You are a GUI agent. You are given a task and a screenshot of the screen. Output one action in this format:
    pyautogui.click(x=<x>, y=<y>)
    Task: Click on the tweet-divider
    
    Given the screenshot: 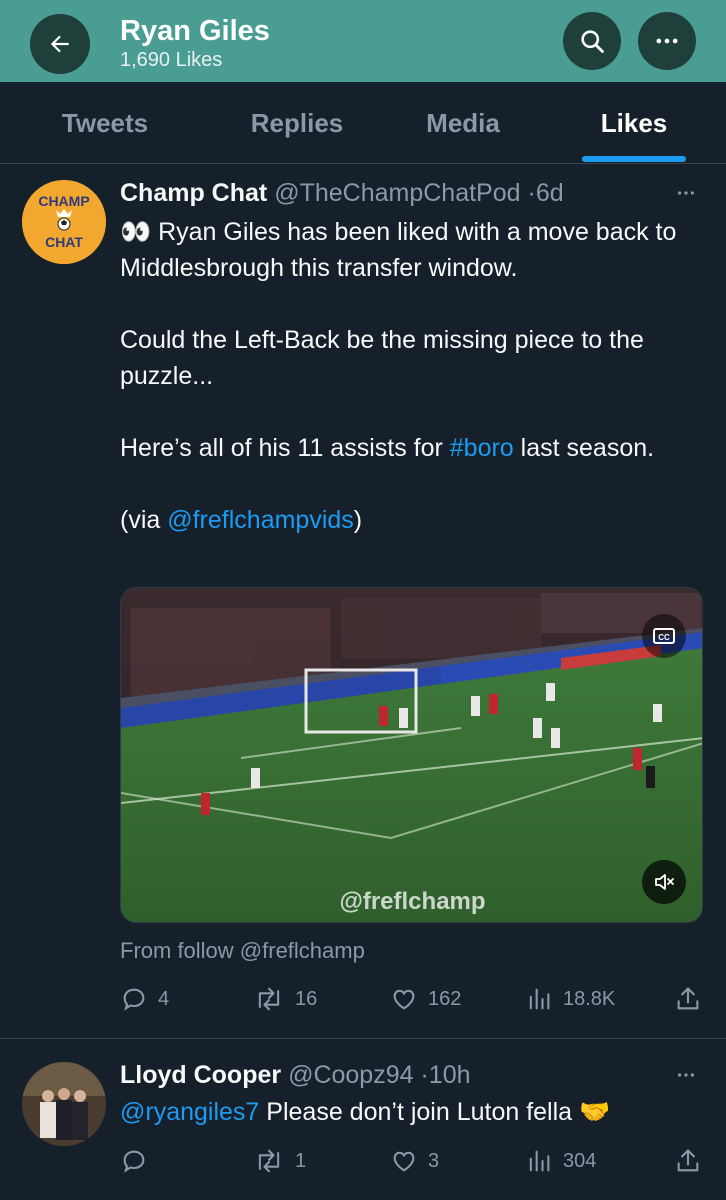 What is the action you would take?
    pyautogui.click(x=363, y=1038)
    